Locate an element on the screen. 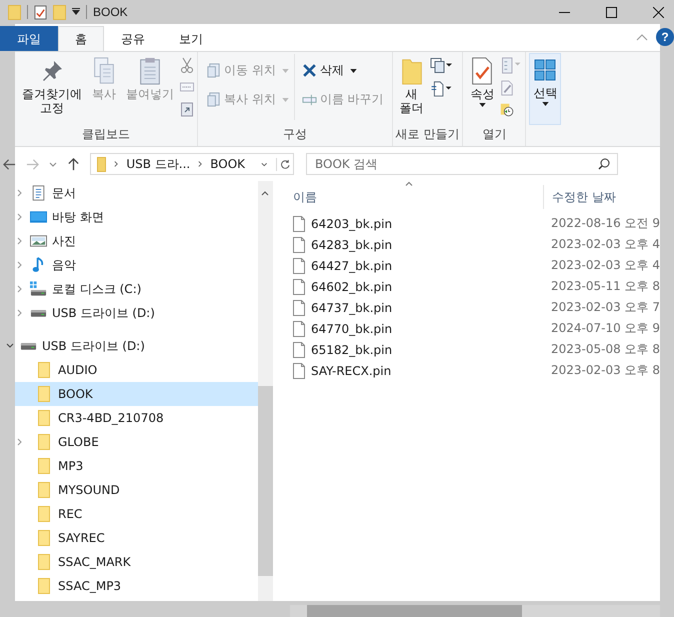  maximize-icon is located at coordinates (611, 12).